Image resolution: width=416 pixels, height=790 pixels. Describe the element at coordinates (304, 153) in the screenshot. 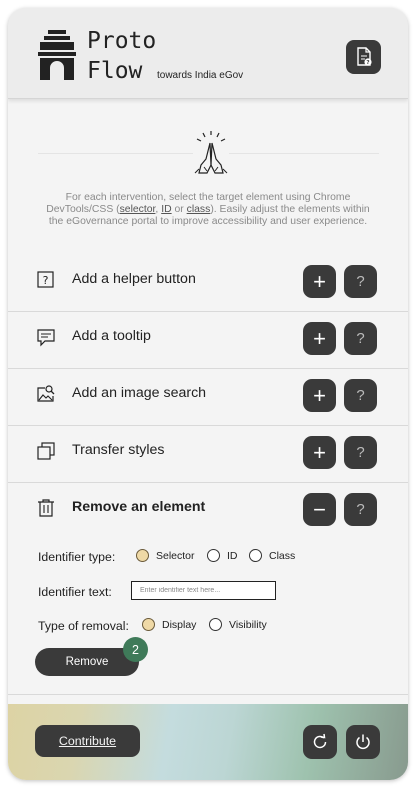

I see `divider-right` at that location.